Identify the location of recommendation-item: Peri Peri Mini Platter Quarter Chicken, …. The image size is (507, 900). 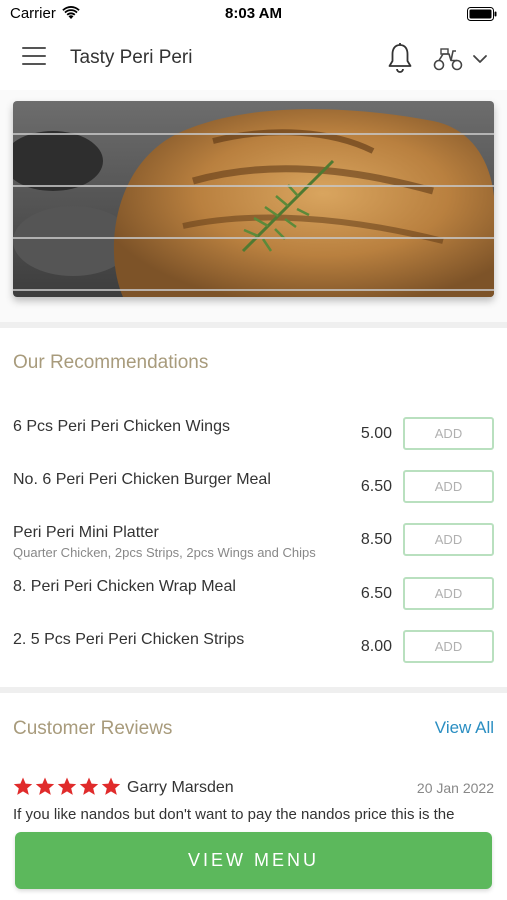
(253, 541).